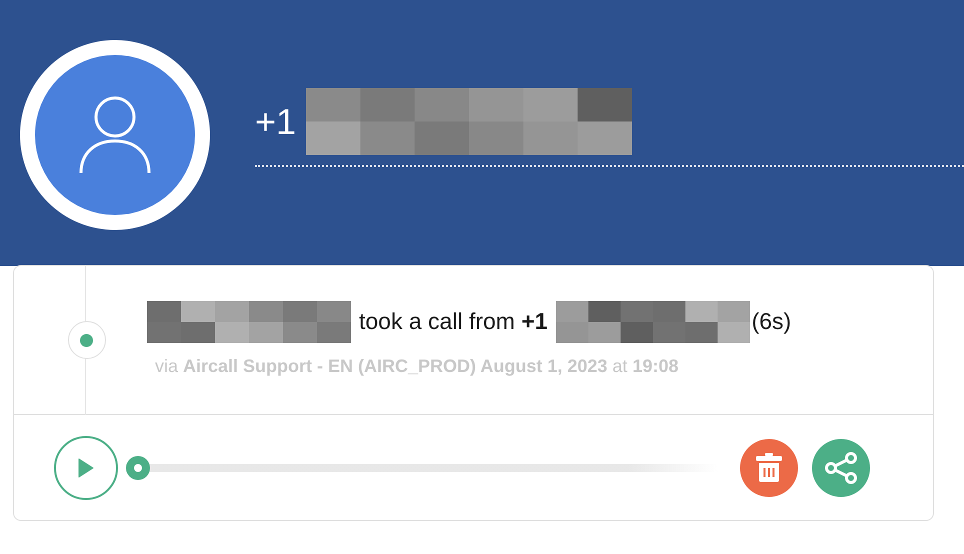  Describe the element at coordinates (769, 467) in the screenshot. I see `trash-icon` at that location.